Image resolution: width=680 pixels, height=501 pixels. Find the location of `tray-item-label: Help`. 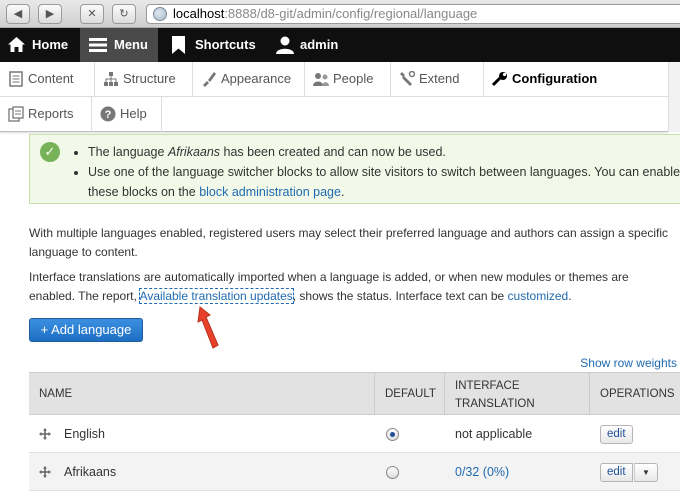

tray-item-label: Help is located at coordinates (133, 113).